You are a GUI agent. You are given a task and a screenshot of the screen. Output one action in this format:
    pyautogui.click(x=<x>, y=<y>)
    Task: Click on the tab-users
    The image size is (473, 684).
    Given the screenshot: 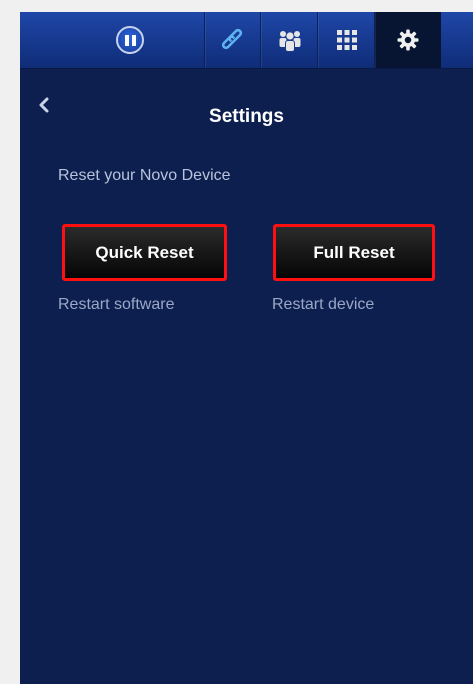 What is the action you would take?
    pyautogui.click(x=289, y=40)
    